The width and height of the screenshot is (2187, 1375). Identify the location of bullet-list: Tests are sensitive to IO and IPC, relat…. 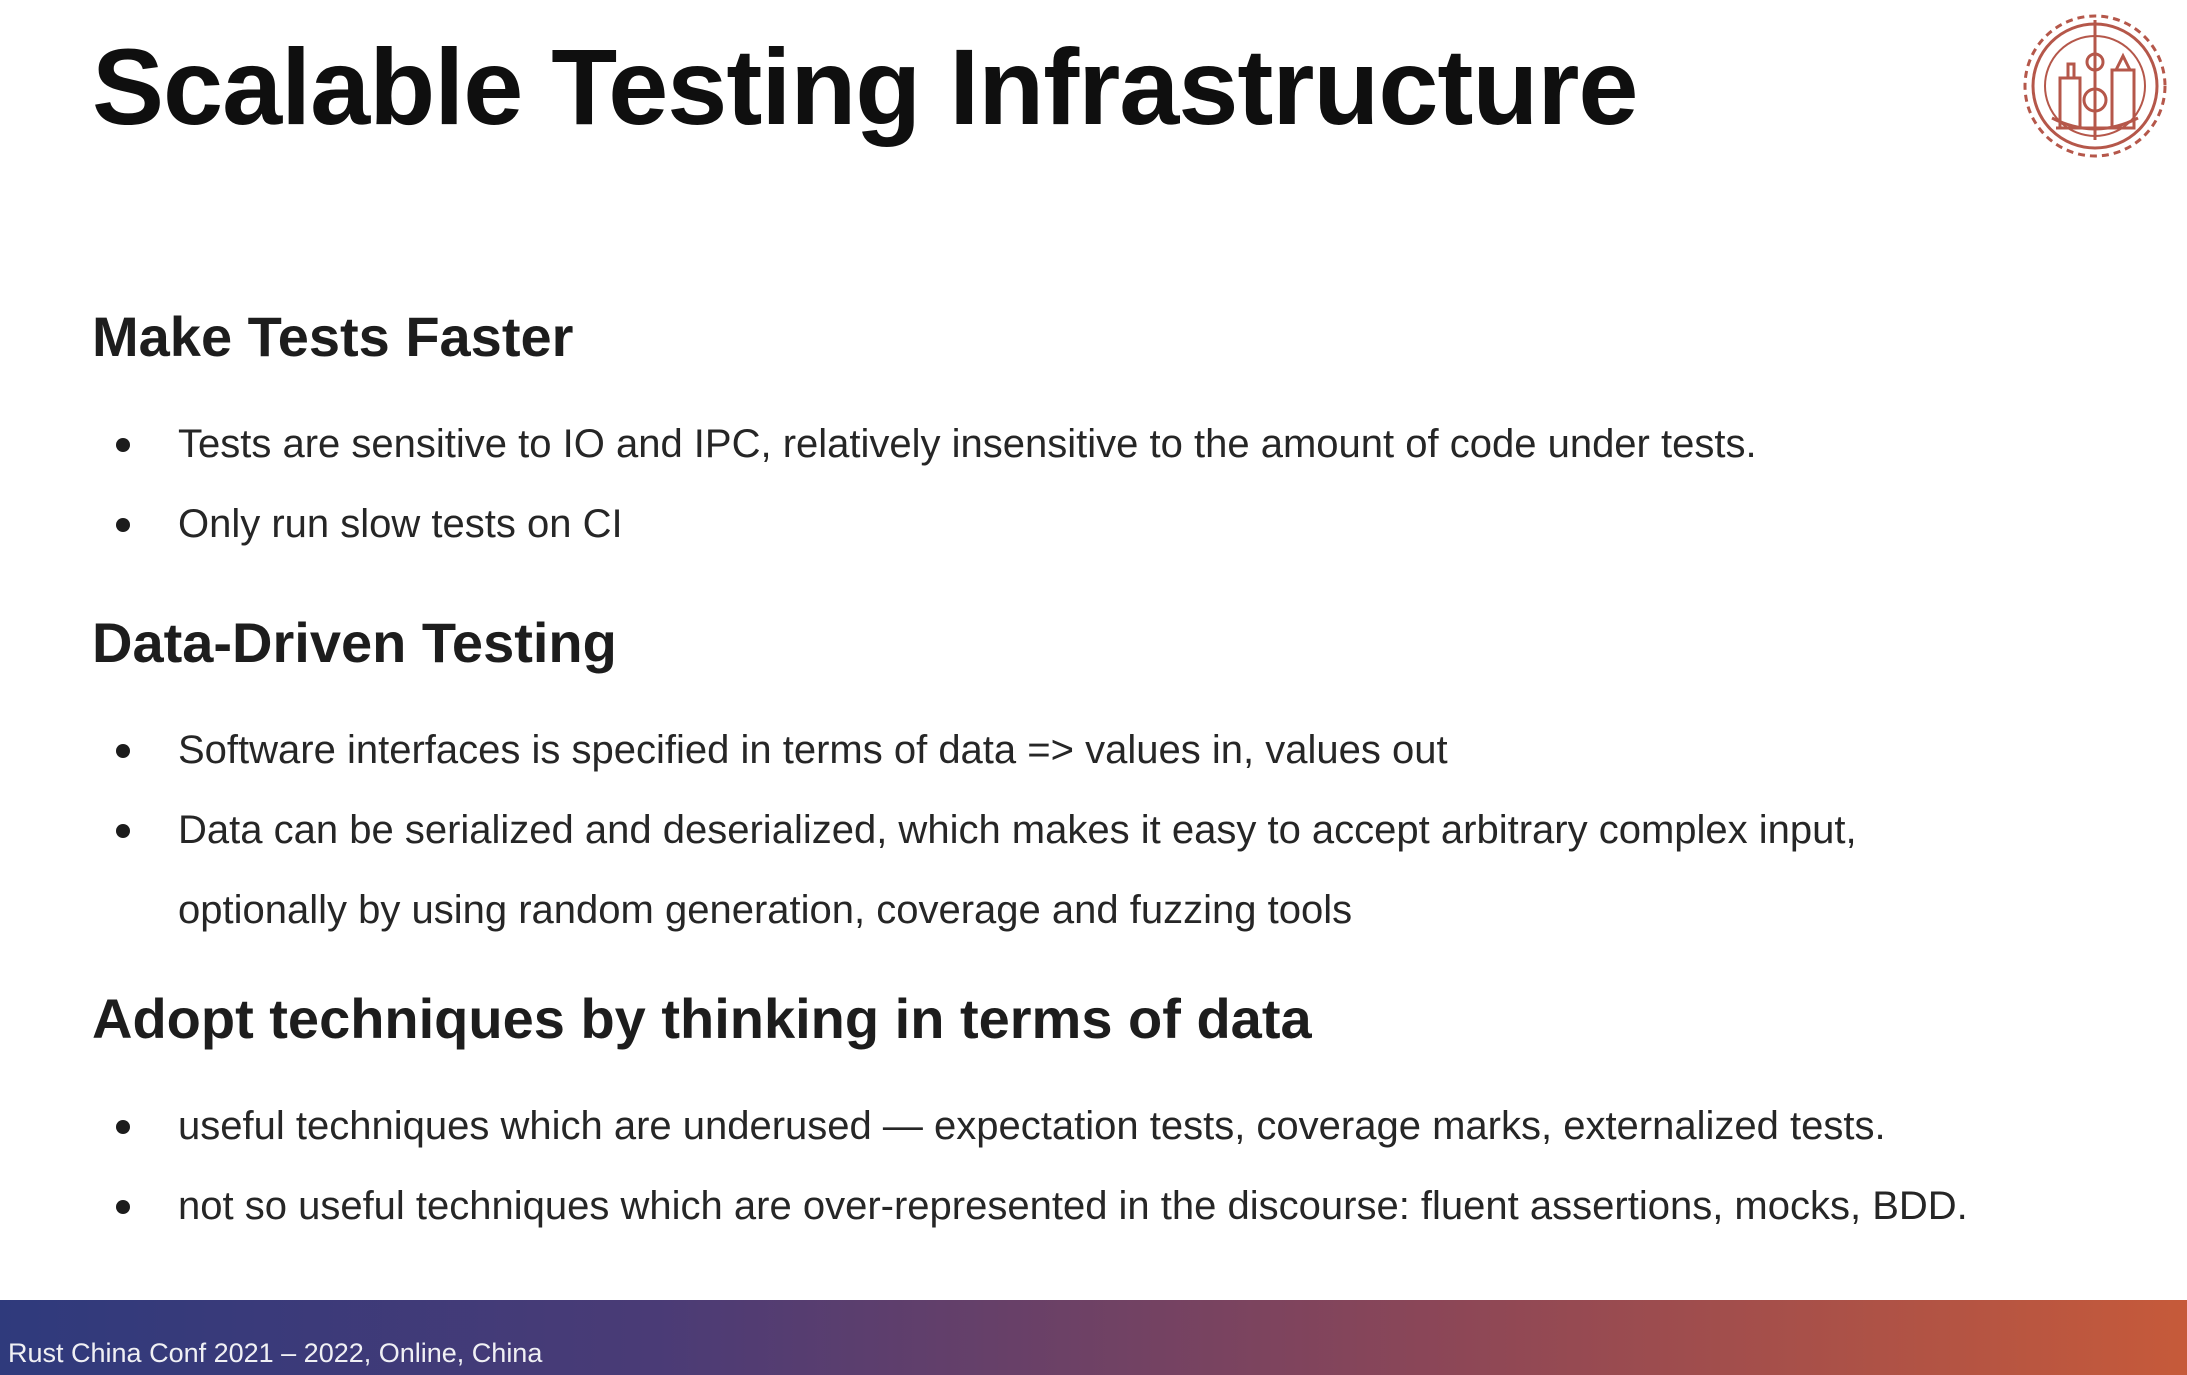
(1092, 484).